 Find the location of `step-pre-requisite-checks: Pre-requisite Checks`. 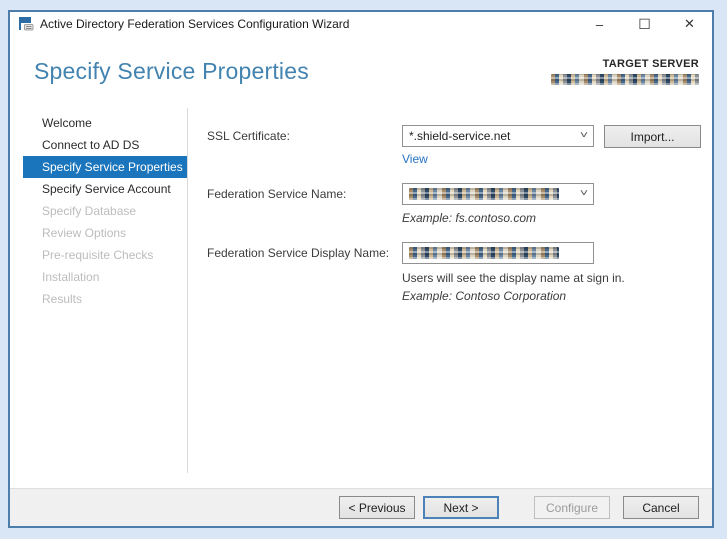

step-pre-requisite-checks: Pre-requisite Checks is located at coordinates (98, 255).